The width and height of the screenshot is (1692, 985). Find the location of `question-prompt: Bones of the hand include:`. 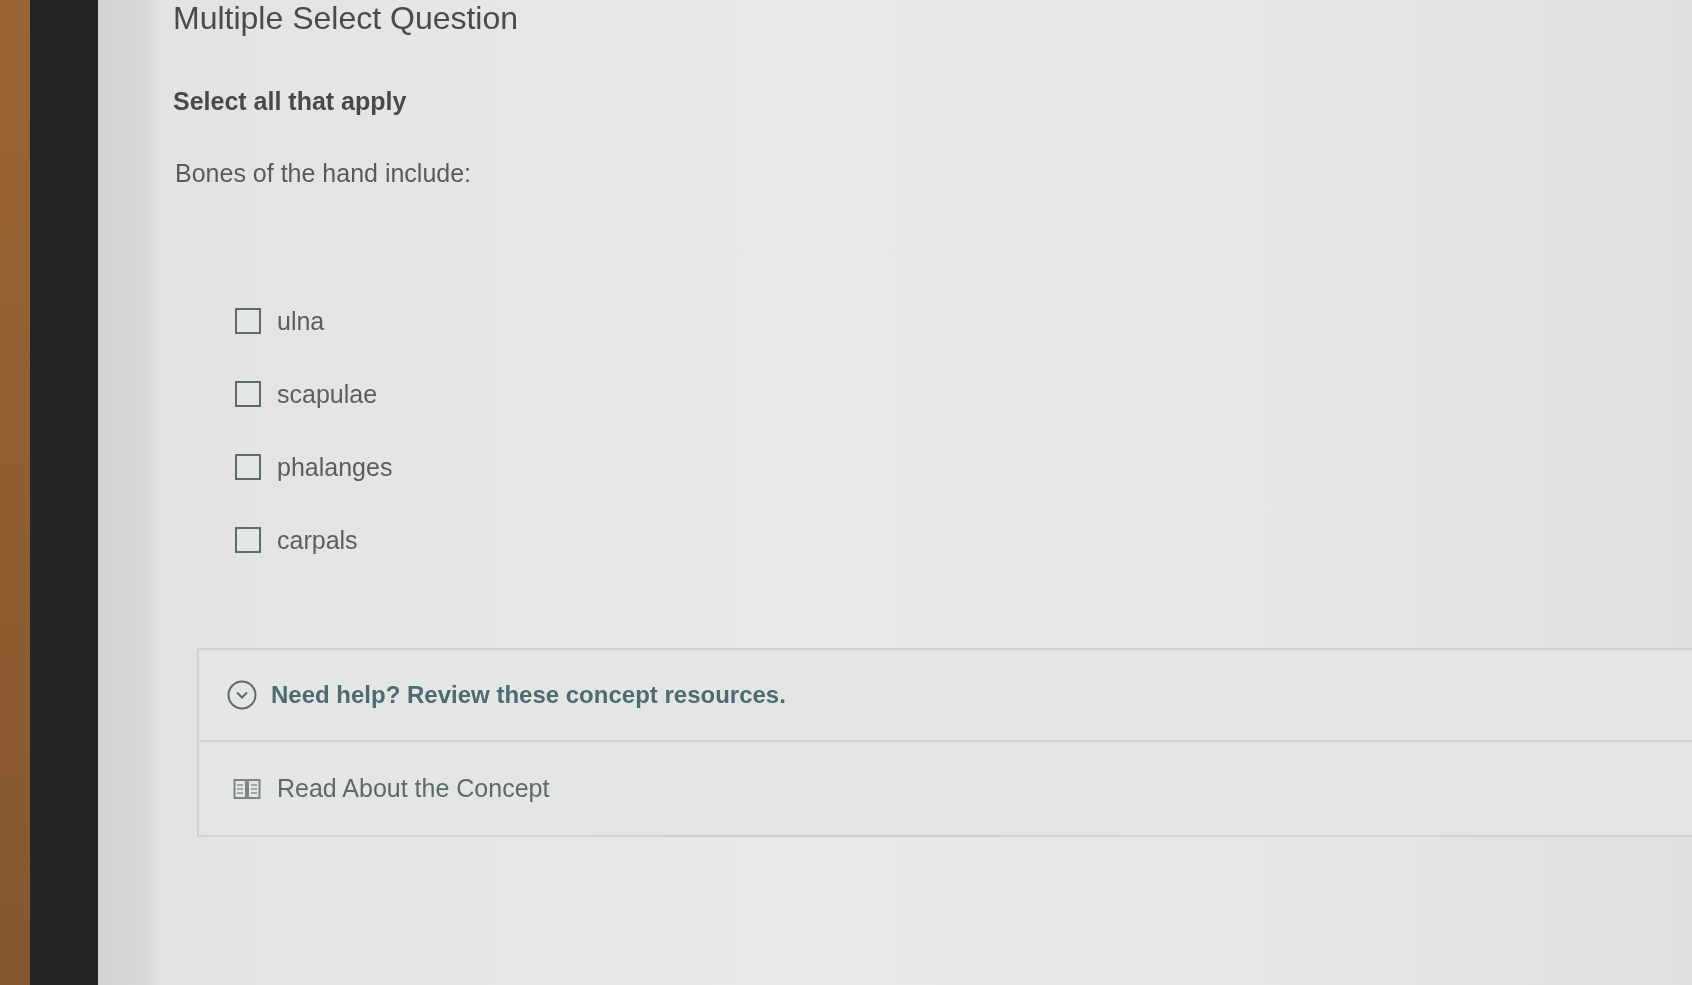

question-prompt: Bones of the hand include: is located at coordinates (323, 173).